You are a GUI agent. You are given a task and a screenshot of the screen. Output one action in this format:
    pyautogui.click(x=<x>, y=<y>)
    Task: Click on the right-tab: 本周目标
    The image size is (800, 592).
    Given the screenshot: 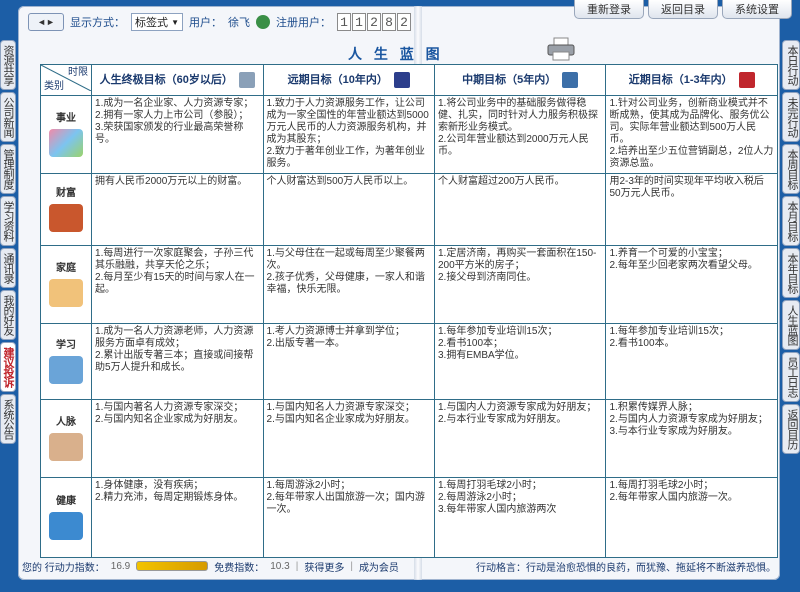 What is the action you would take?
    pyautogui.click(x=791, y=169)
    